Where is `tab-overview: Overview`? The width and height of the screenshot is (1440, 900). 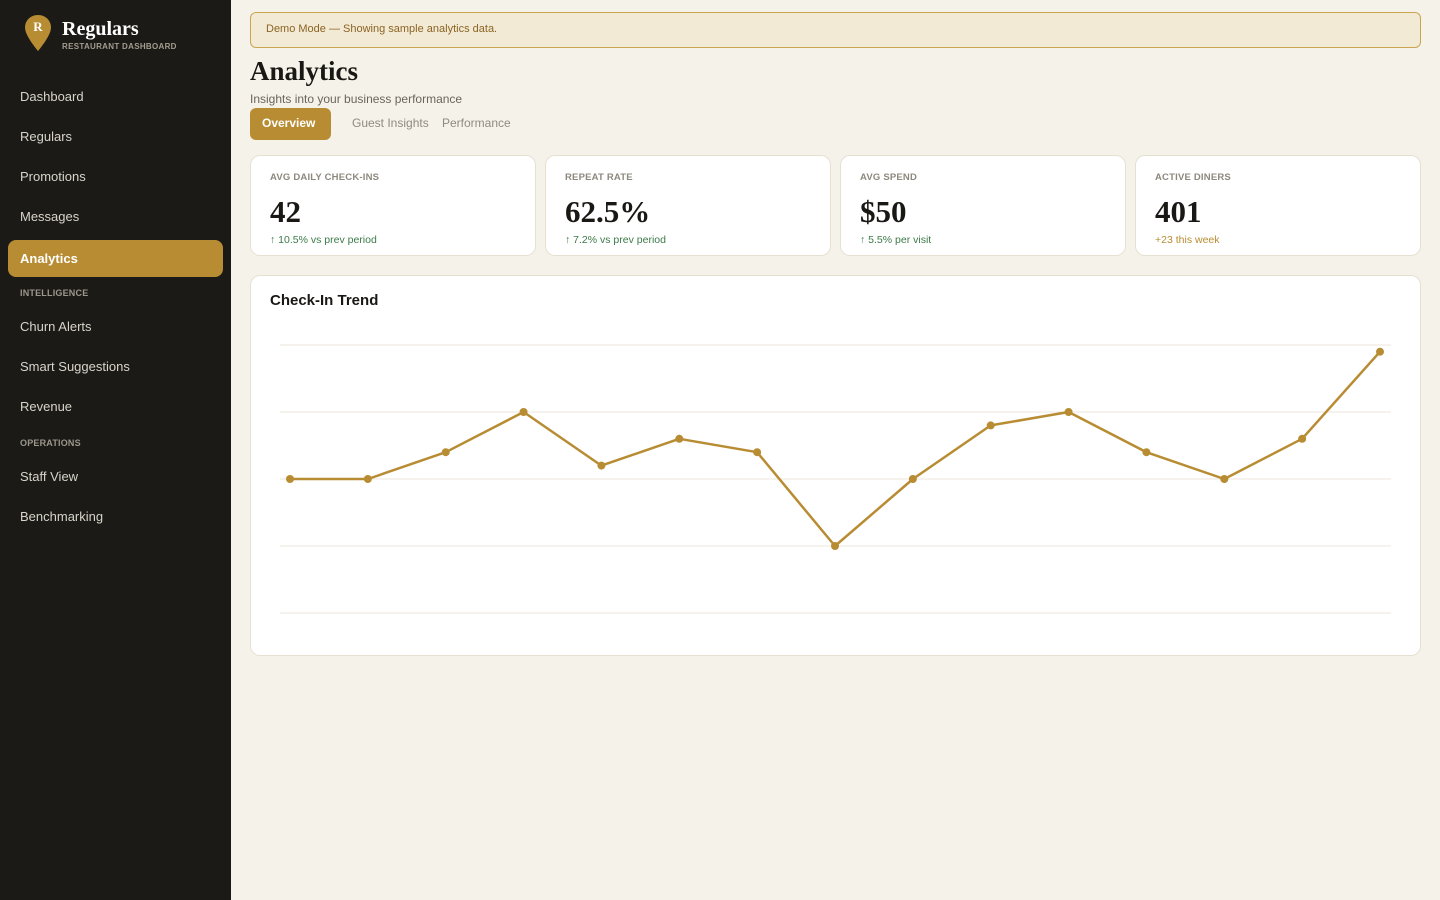
tab-overview: Overview is located at coordinates (290, 124).